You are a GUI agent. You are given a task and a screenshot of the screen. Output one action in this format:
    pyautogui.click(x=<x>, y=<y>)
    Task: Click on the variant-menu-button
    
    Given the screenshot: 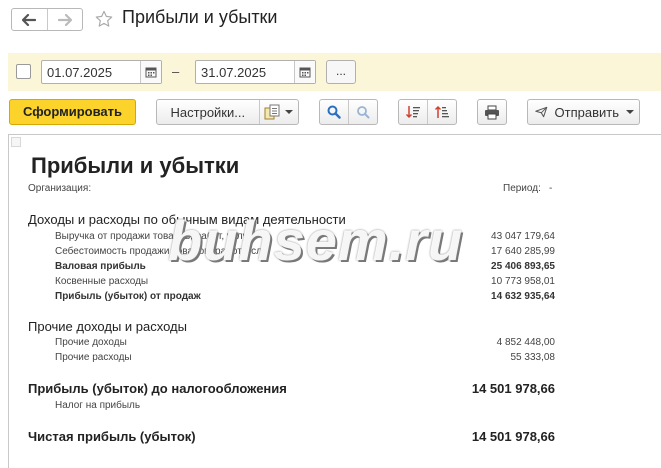 What is the action you would take?
    pyautogui.click(x=278, y=112)
    